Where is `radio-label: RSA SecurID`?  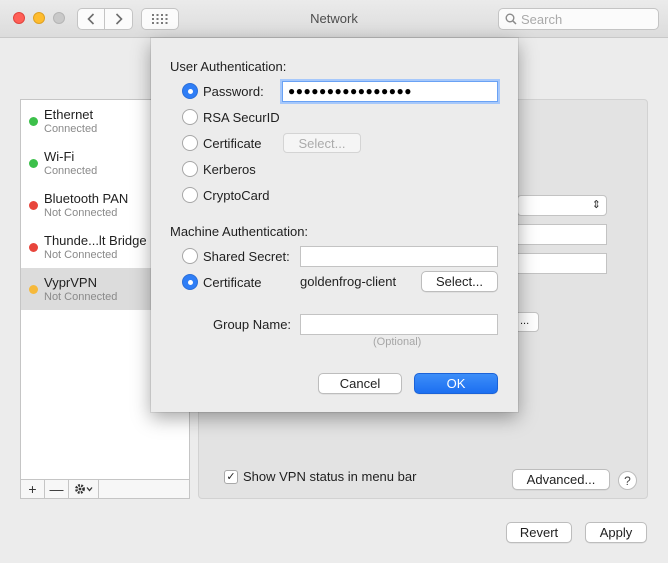 radio-label: RSA SecurID is located at coordinates (241, 117).